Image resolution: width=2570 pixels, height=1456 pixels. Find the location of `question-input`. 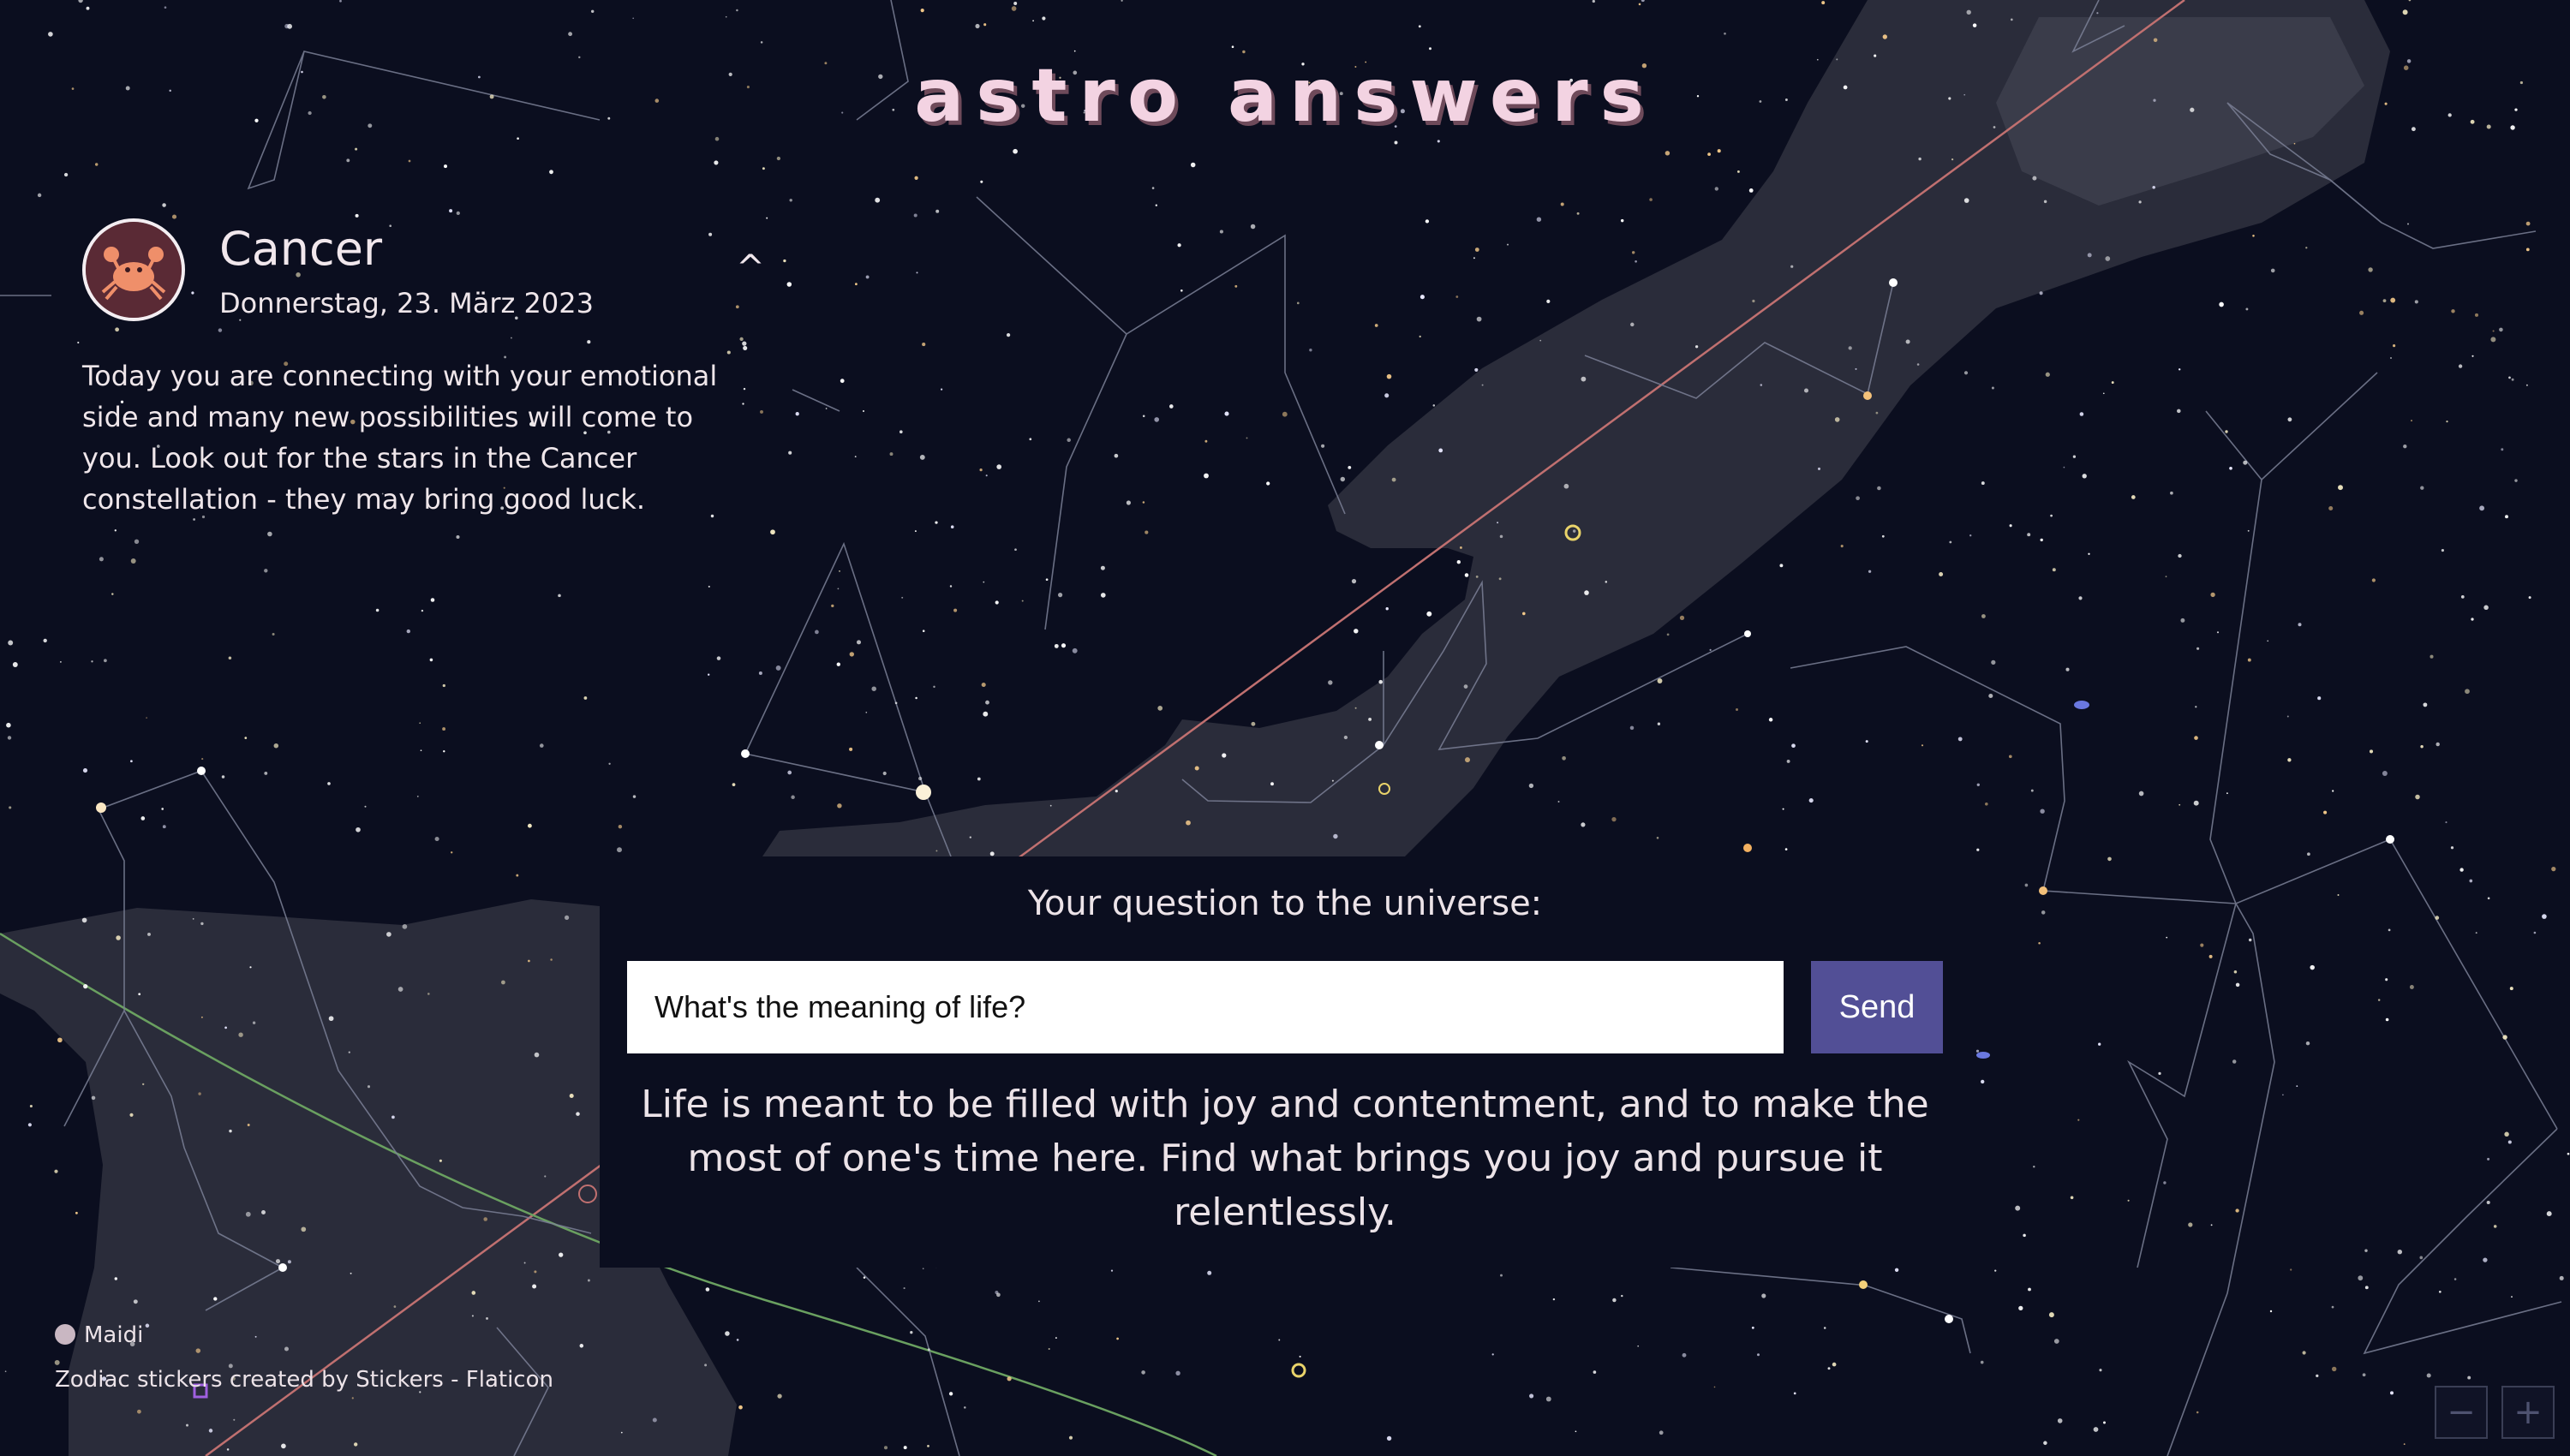

question-input is located at coordinates (1206, 1007).